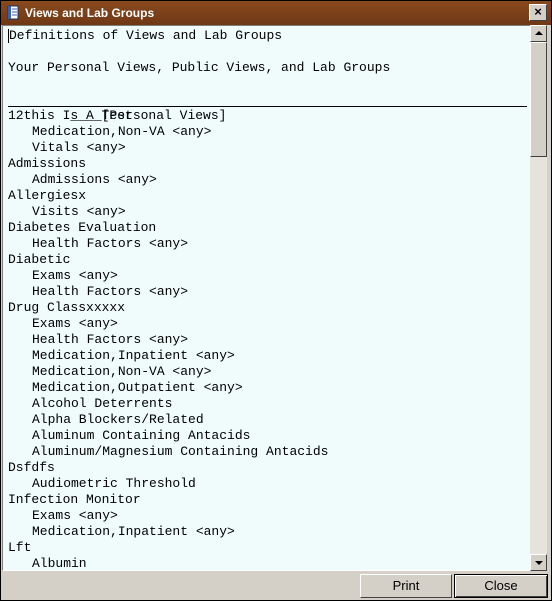  Describe the element at coordinates (180, 451) in the screenshot. I see `view-item: Aluminum/Magnesium Containing Antacids` at that location.